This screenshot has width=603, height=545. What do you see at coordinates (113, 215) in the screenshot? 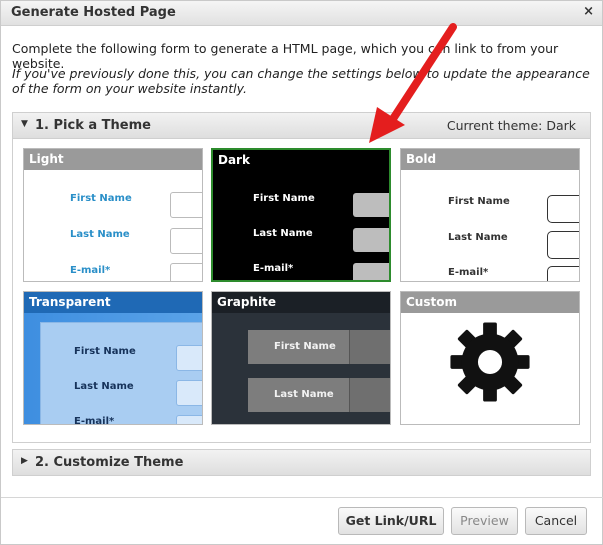
I see `theme-light: Light First Name Last Name E-mail*` at bounding box center [113, 215].